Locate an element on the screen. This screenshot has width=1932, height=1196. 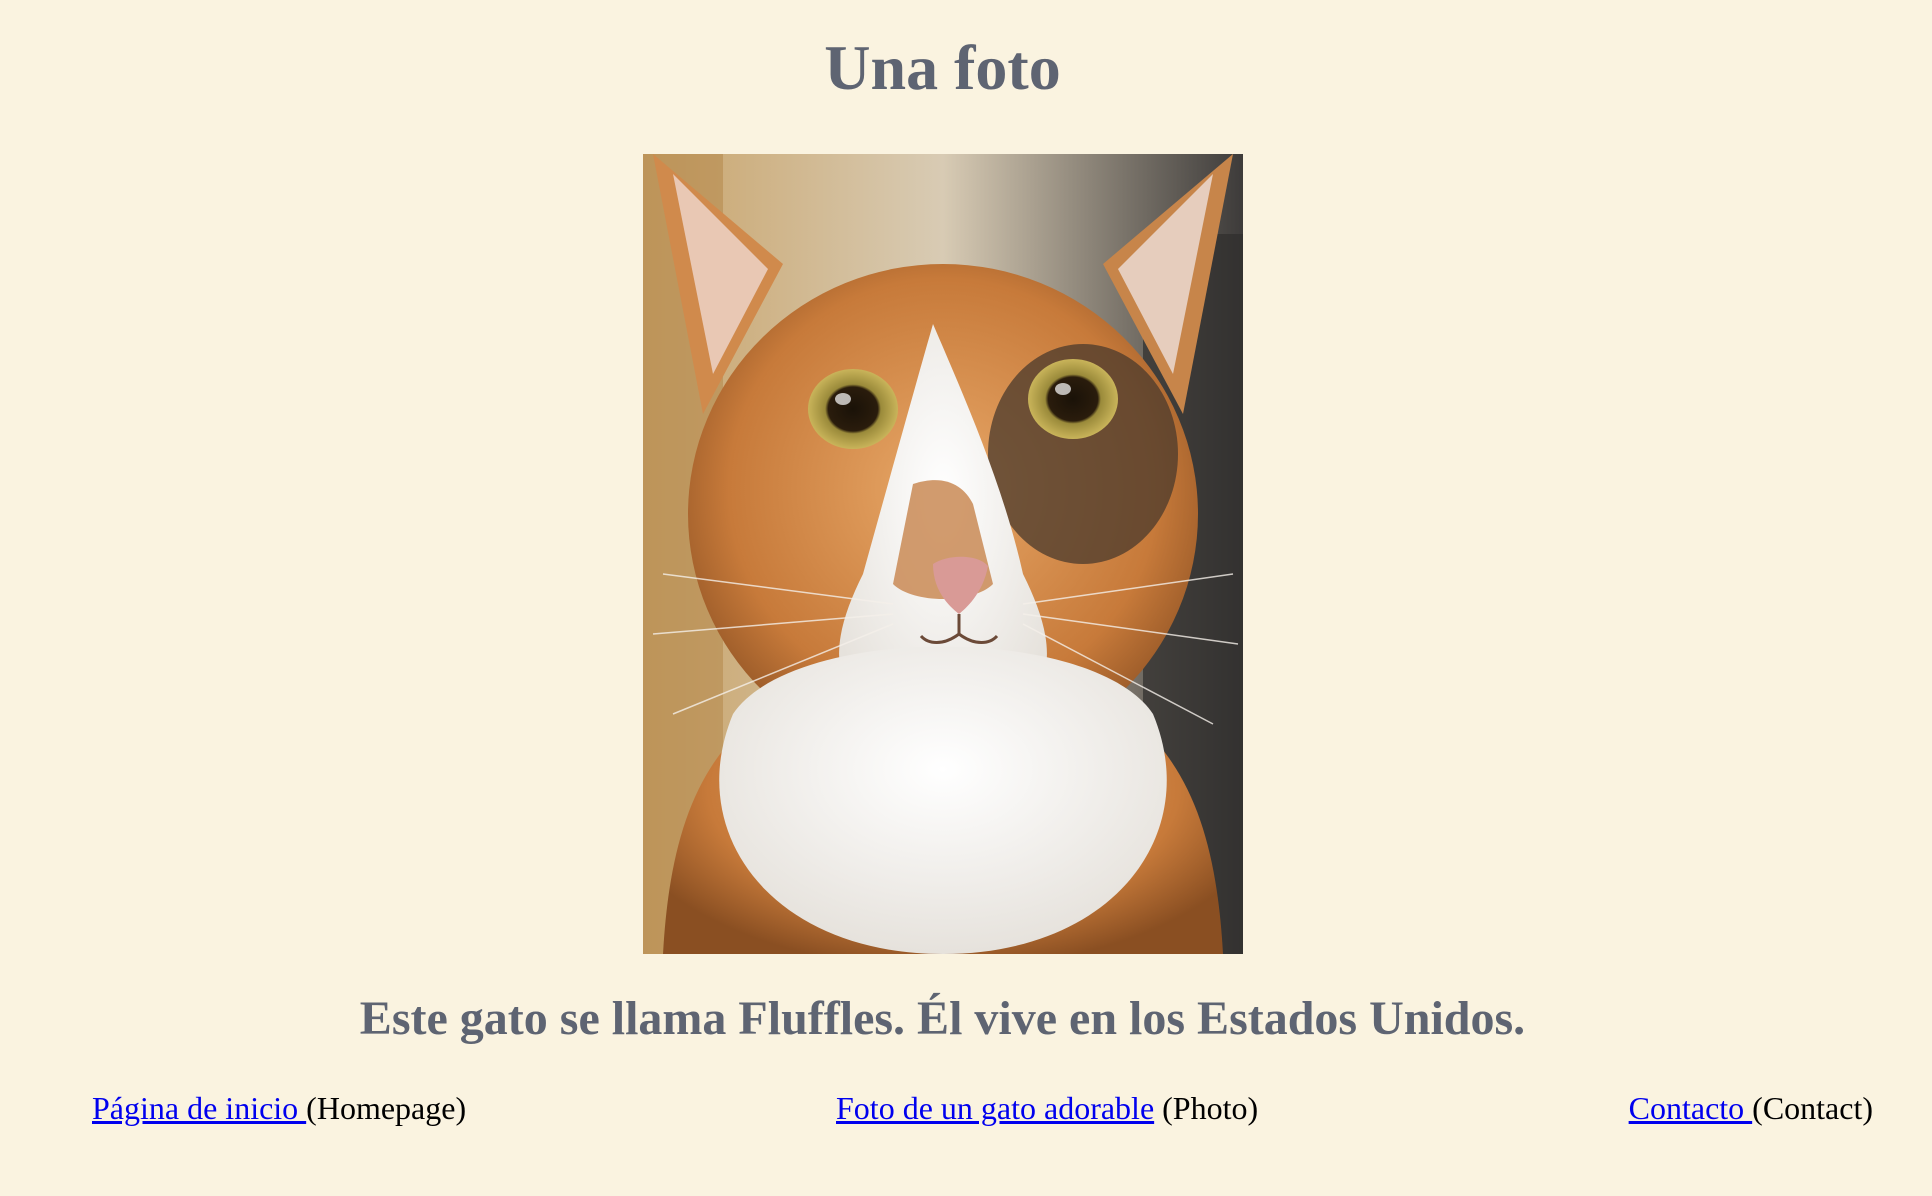
photo-link: Foto de un gato adorable is located at coordinates (995, 1108).